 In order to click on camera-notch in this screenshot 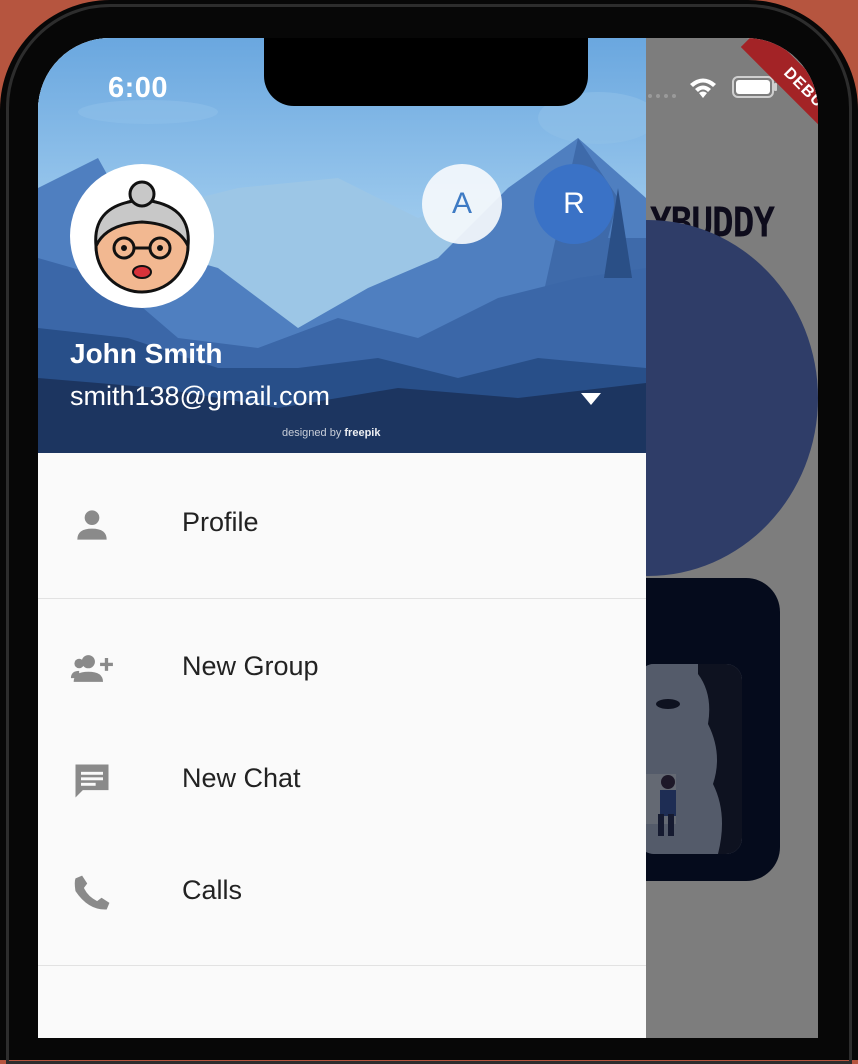, I will do `click(426, 72)`.